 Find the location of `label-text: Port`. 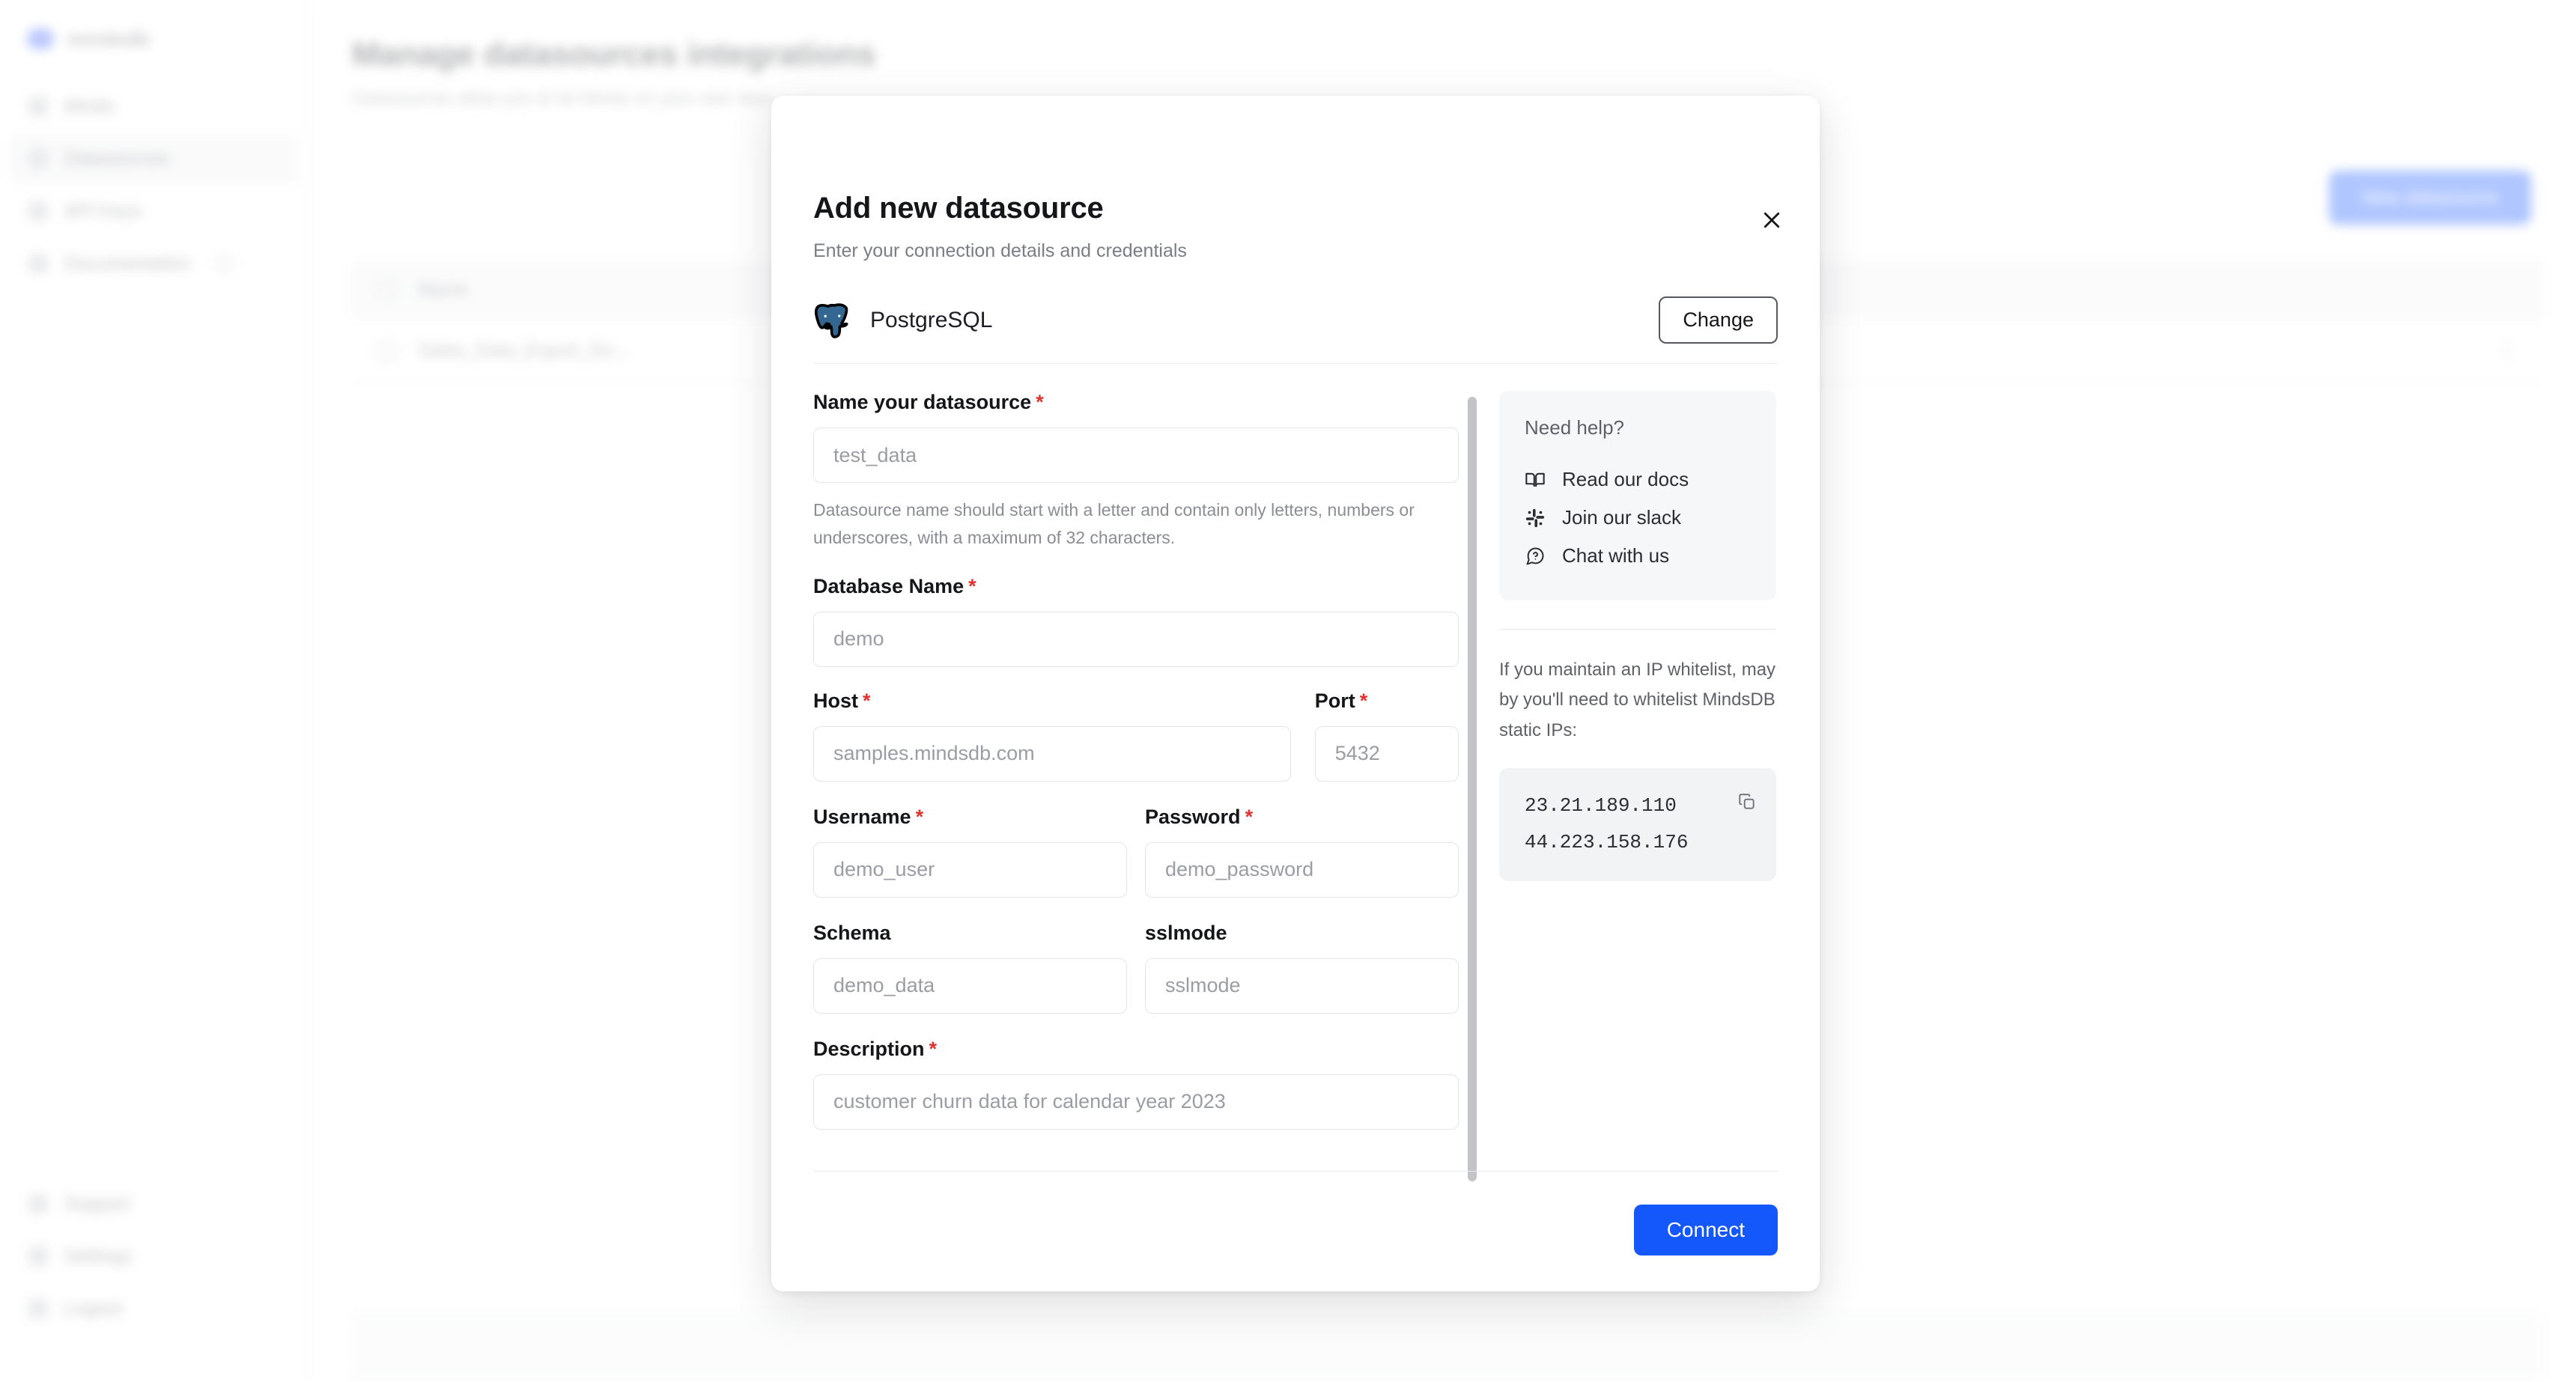

label-text: Port is located at coordinates (1334, 700).